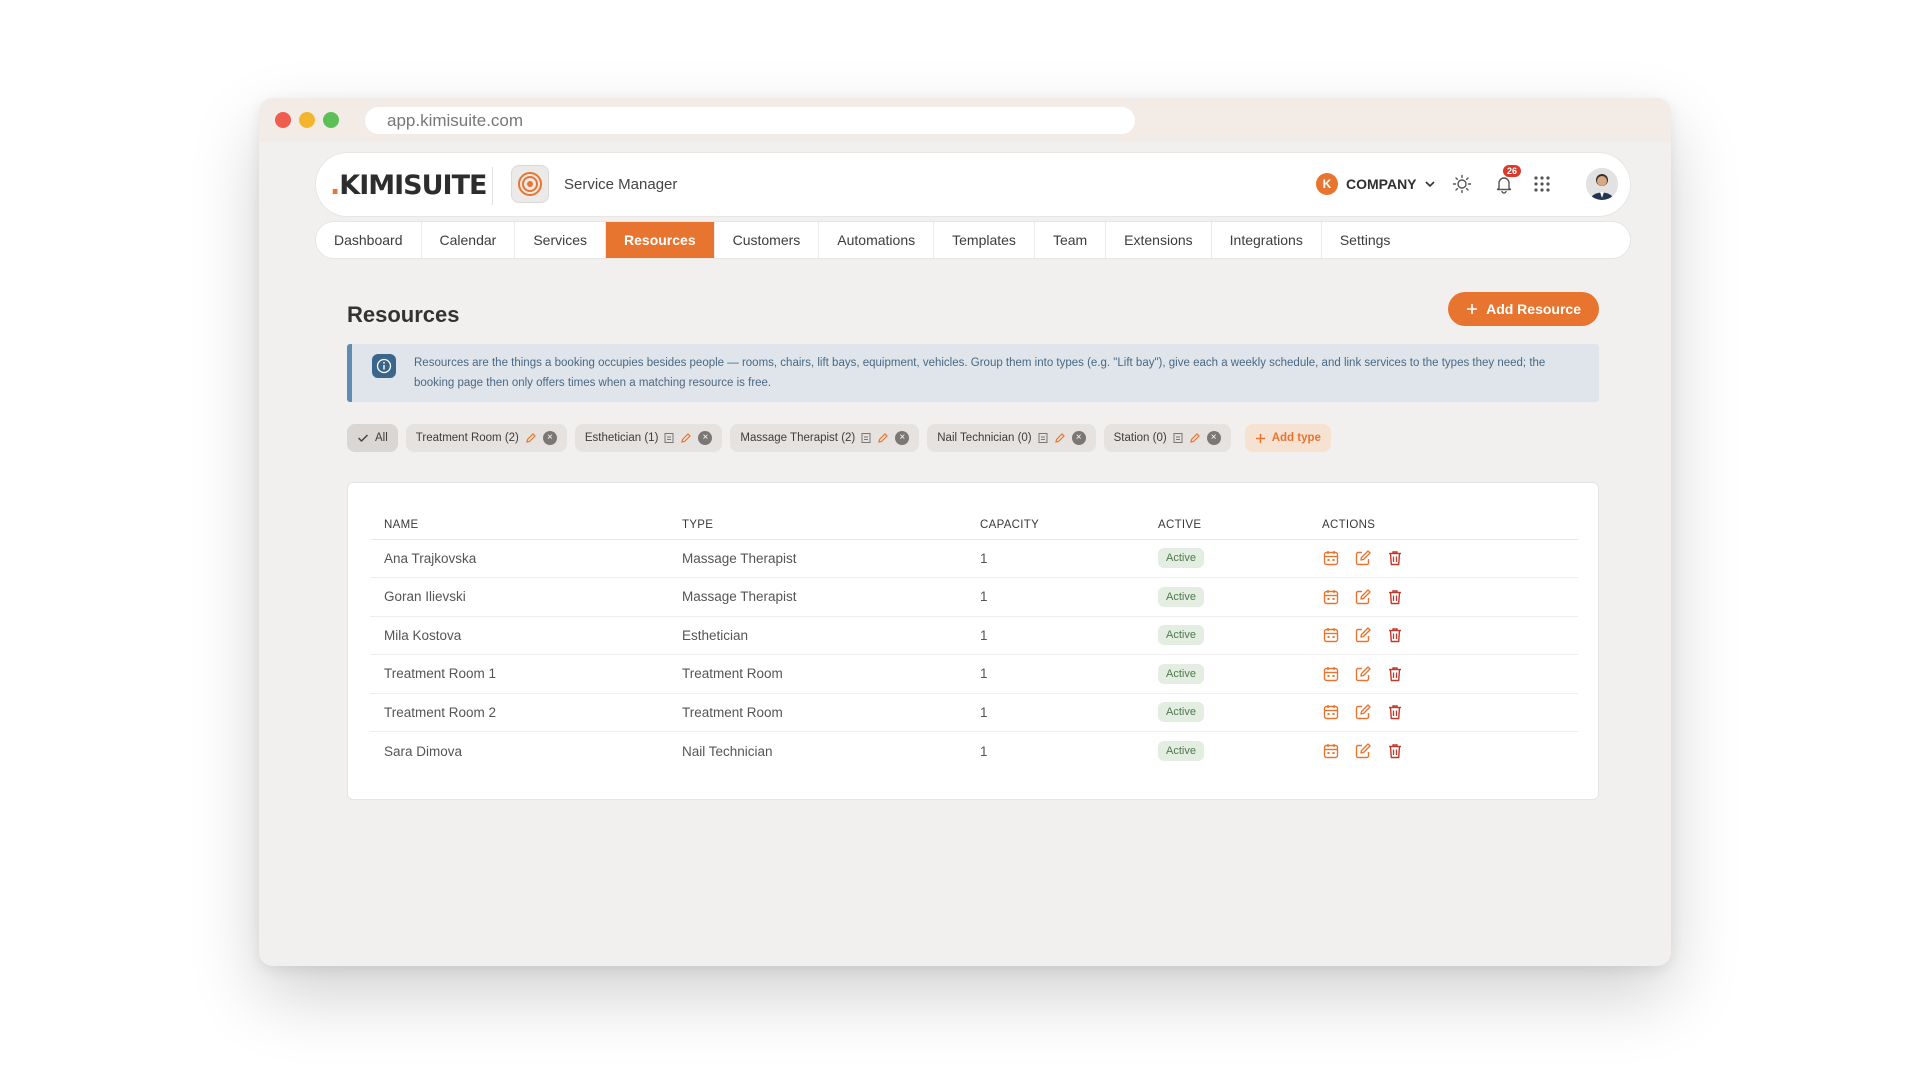 The height and width of the screenshot is (1080, 1920). I want to click on cell-actions, so click(1443, 674).